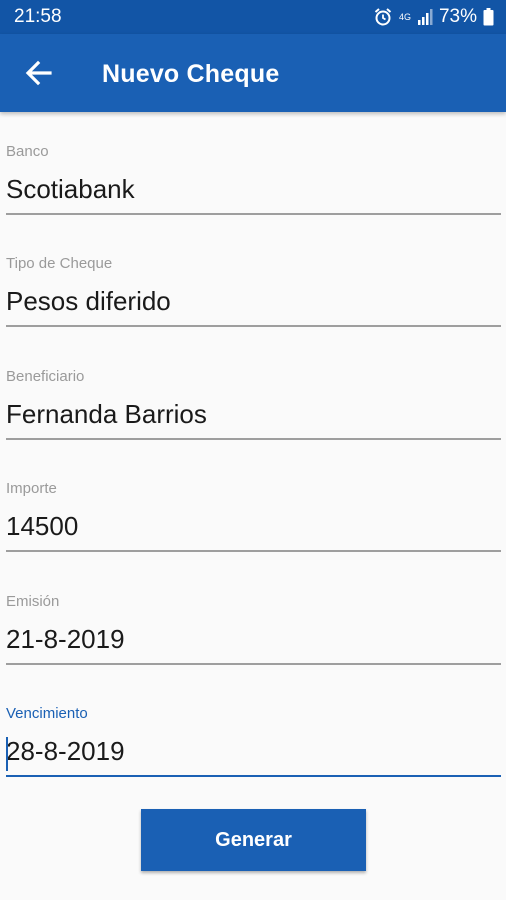 The width and height of the screenshot is (506, 900). Describe the element at coordinates (383, 17) in the screenshot. I see `alarm-icon` at that location.